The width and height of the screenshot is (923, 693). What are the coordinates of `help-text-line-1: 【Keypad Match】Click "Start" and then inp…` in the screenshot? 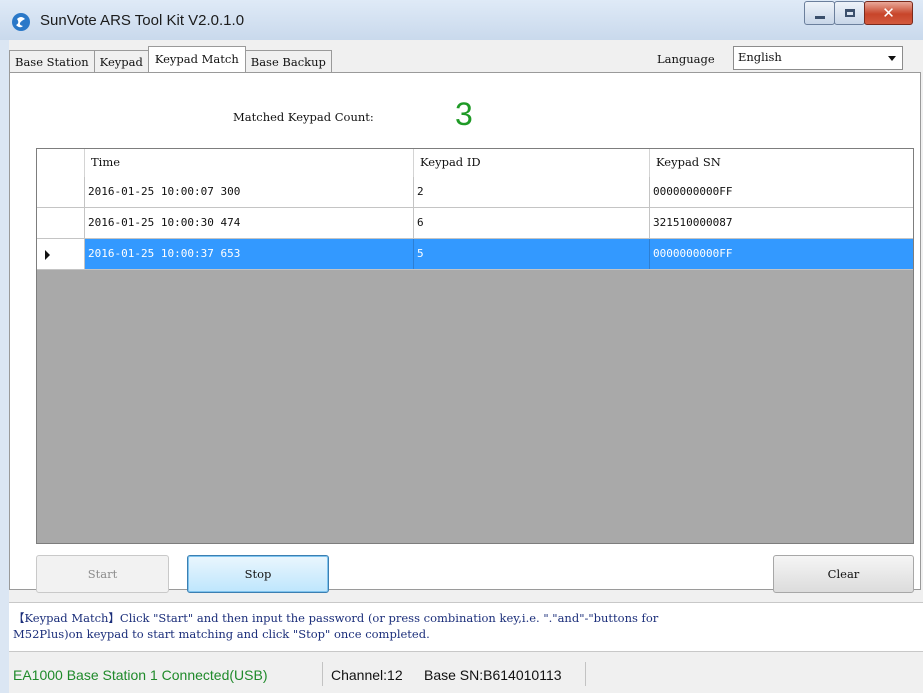 It's located at (336, 618).